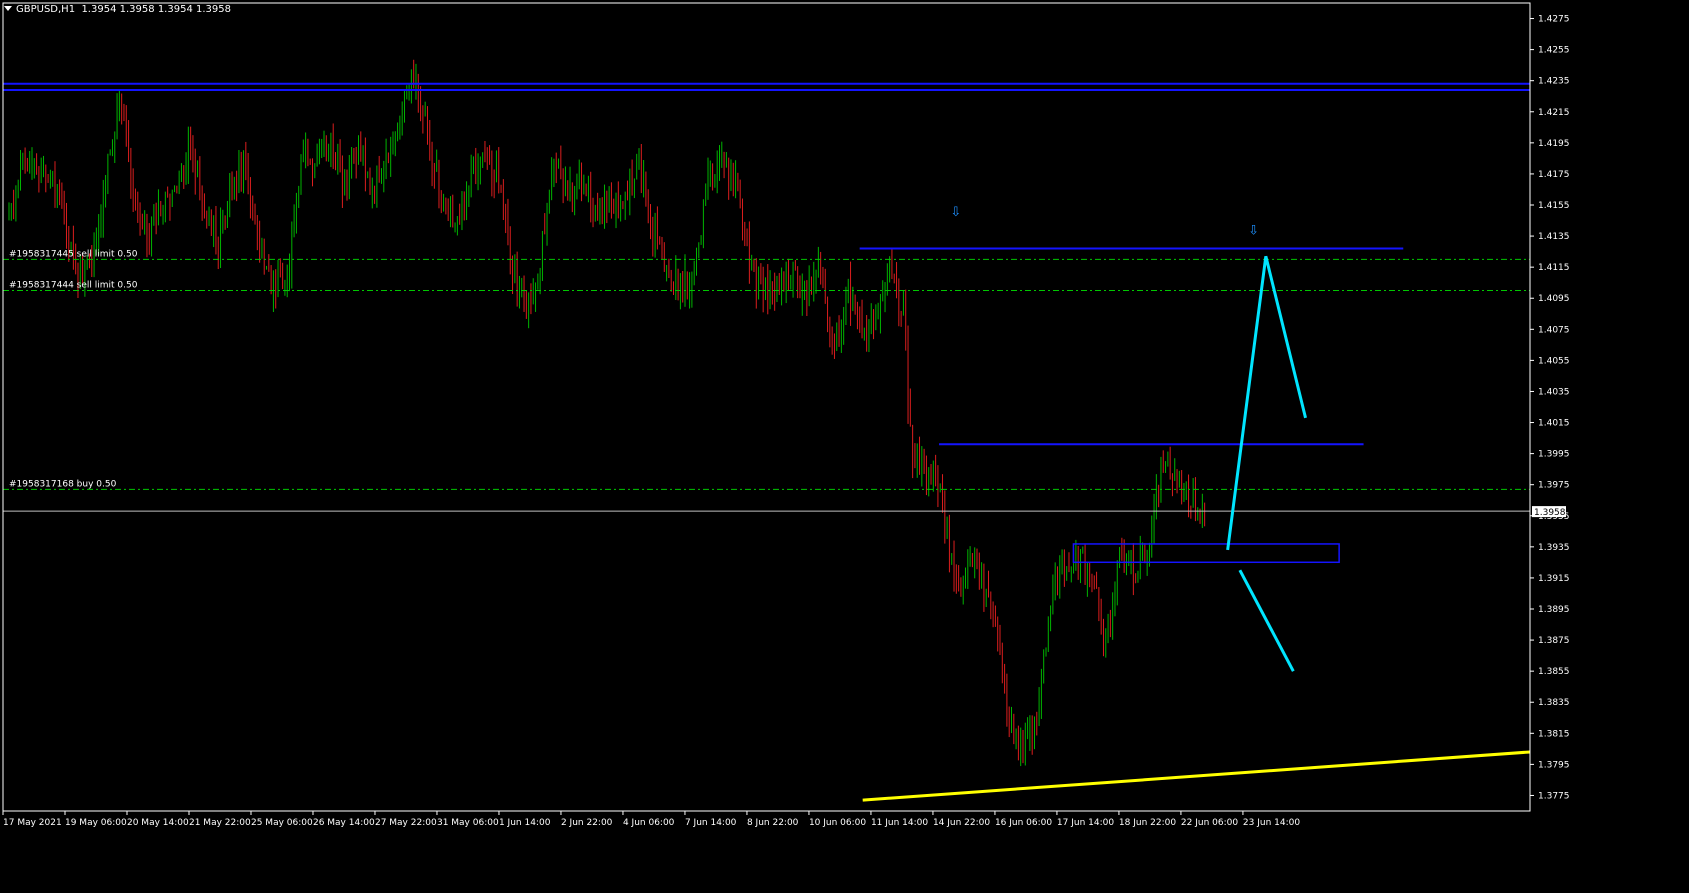 This screenshot has height=893, width=1689. What do you see at coordinates (1554, 486) in the screenshot?
I see `y-tick-label: 1.3975` at bounding box center [1554, 486].